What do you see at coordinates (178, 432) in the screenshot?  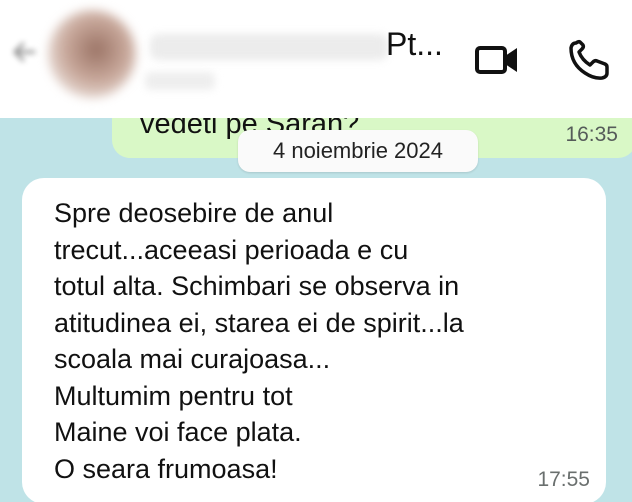 I see `message-line: Maine voi face plata.` at bounding box center [178, 432].